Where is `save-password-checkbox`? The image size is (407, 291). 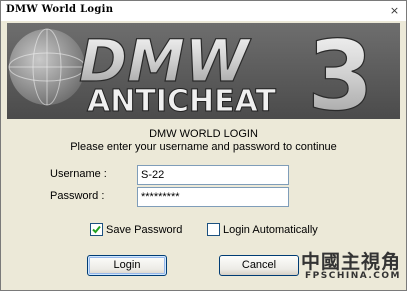
save-password-checkbox is located at coordinates (96, 229).